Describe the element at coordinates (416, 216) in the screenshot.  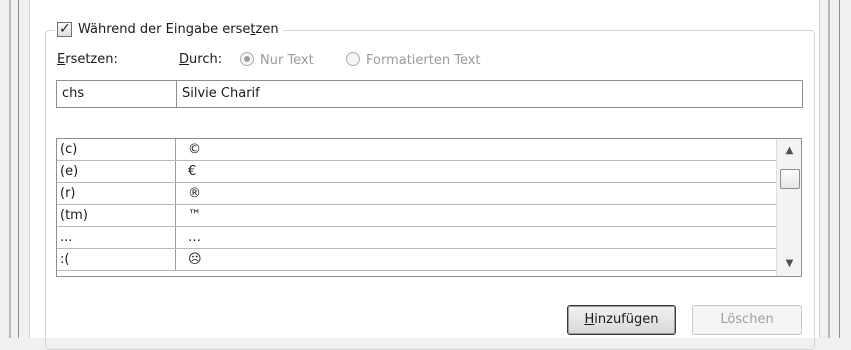
I see `list-item: (tm) ™` at that location.